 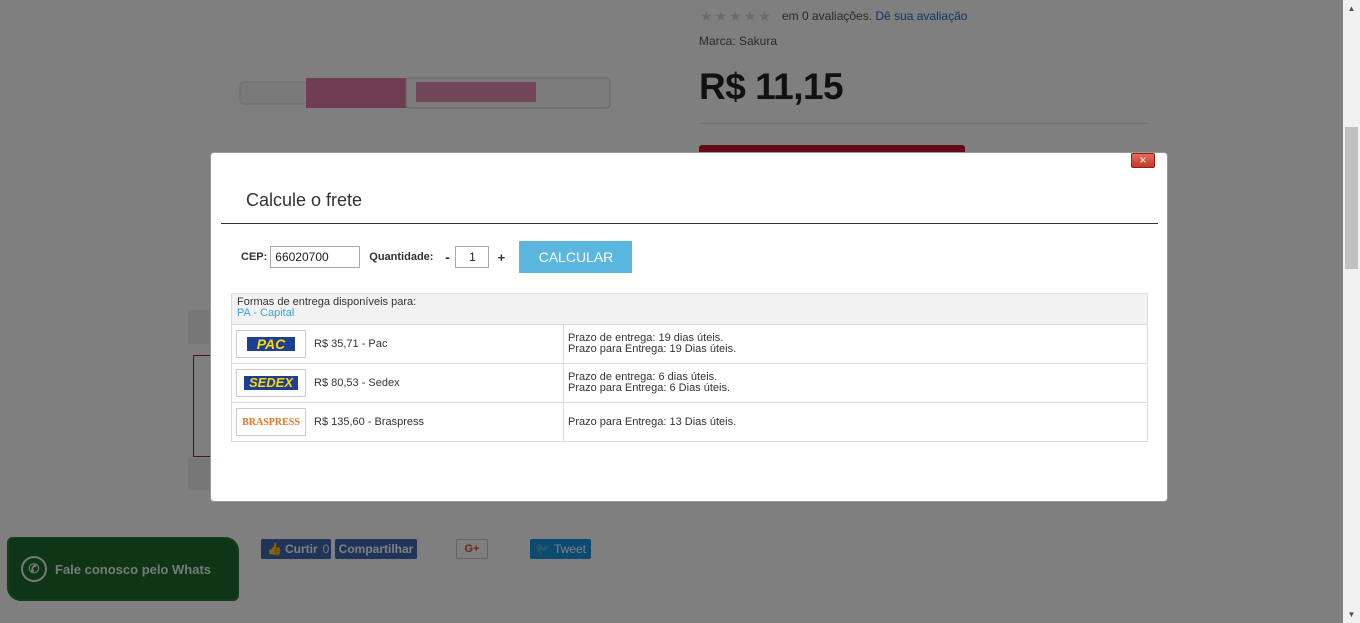 What do you see at coordinates (304, 200) in the screenshot?
I see `modal-title: Calcule o frete` at bounding box center [304, 200].